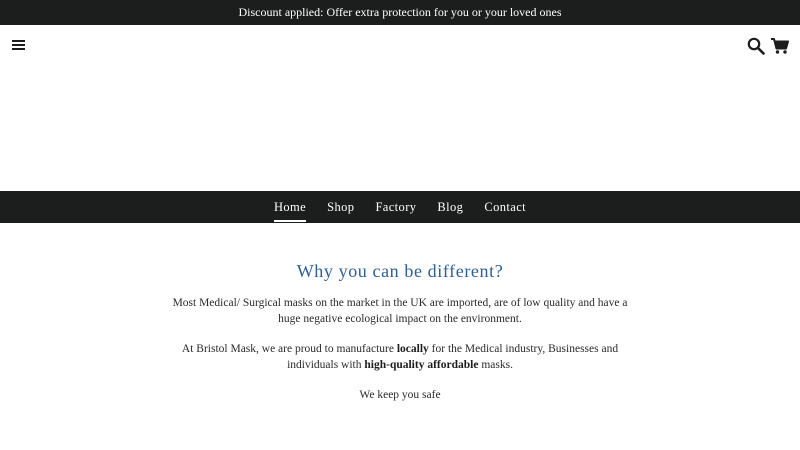 The height and width of the screenshot is (450, 800). Describe the element at coordinates (290, 207) in the screenshot. I see `nav-item-home: Home` at that location.